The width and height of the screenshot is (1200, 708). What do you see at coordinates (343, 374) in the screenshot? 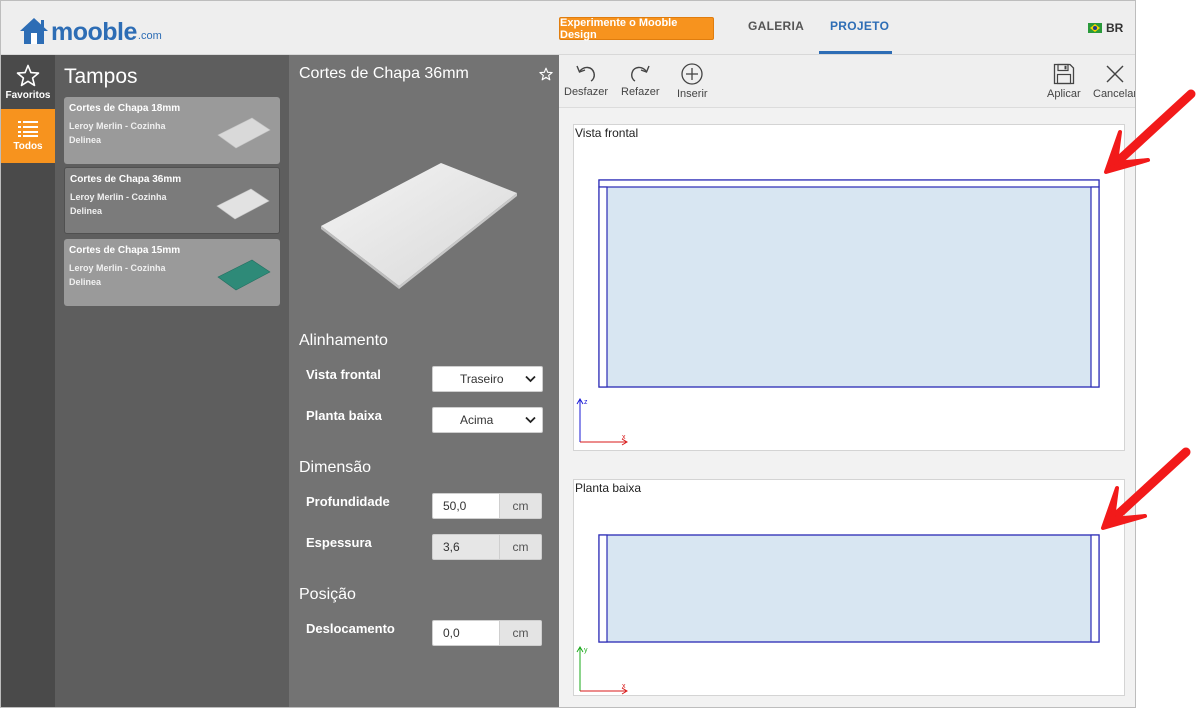
I see `vista-frontal-label: Vista frontal` at bounding box center [343, 374].